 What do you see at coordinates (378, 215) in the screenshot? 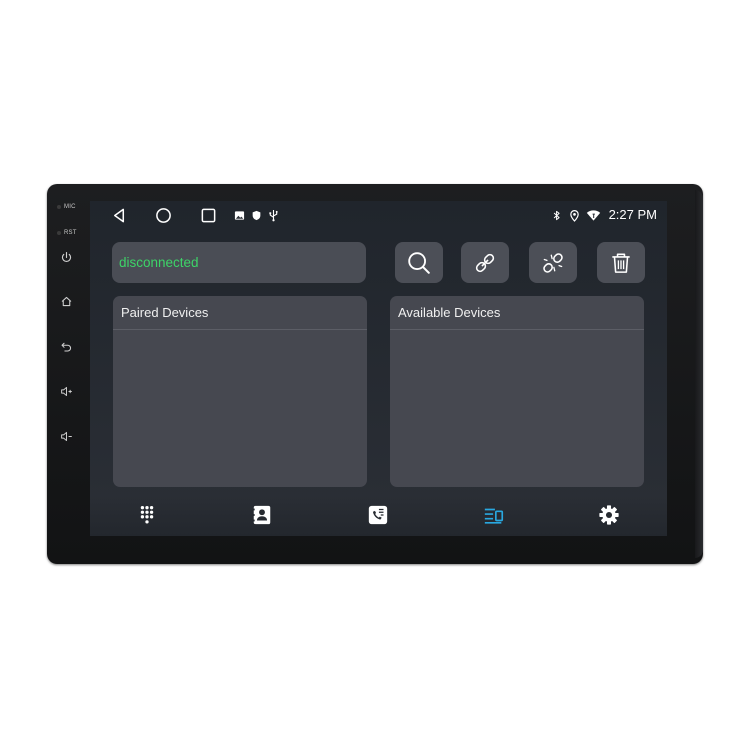
I see `status-bar: 2:27 PM` at bounding box center [378, 215].